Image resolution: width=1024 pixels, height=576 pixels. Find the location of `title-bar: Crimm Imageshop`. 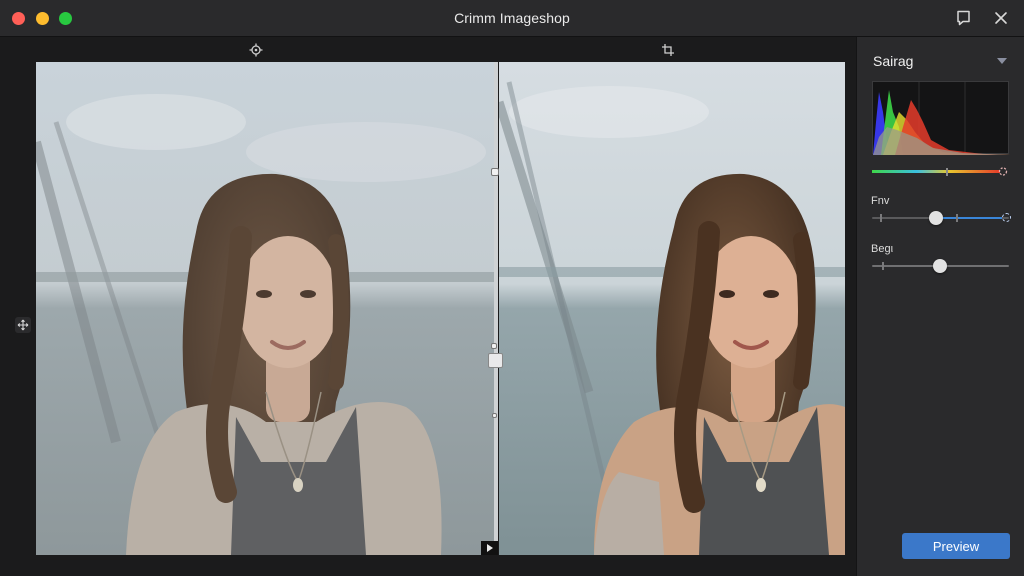

title-bar: Crimm Imageshop is located at coordinates (512, 18).